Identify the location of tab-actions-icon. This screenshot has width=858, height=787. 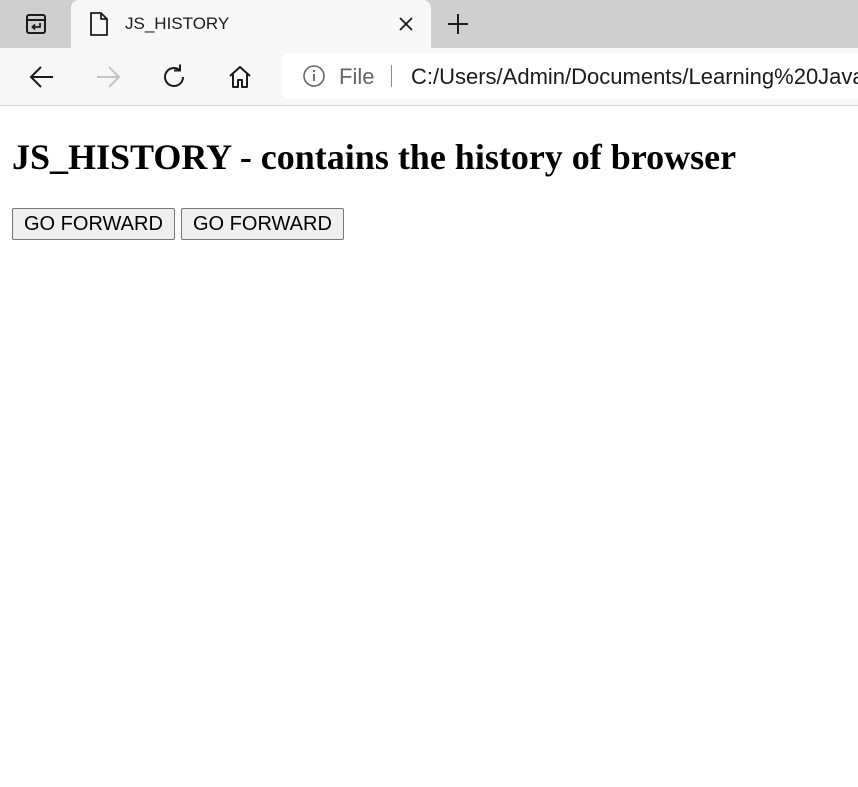
(36, 24).